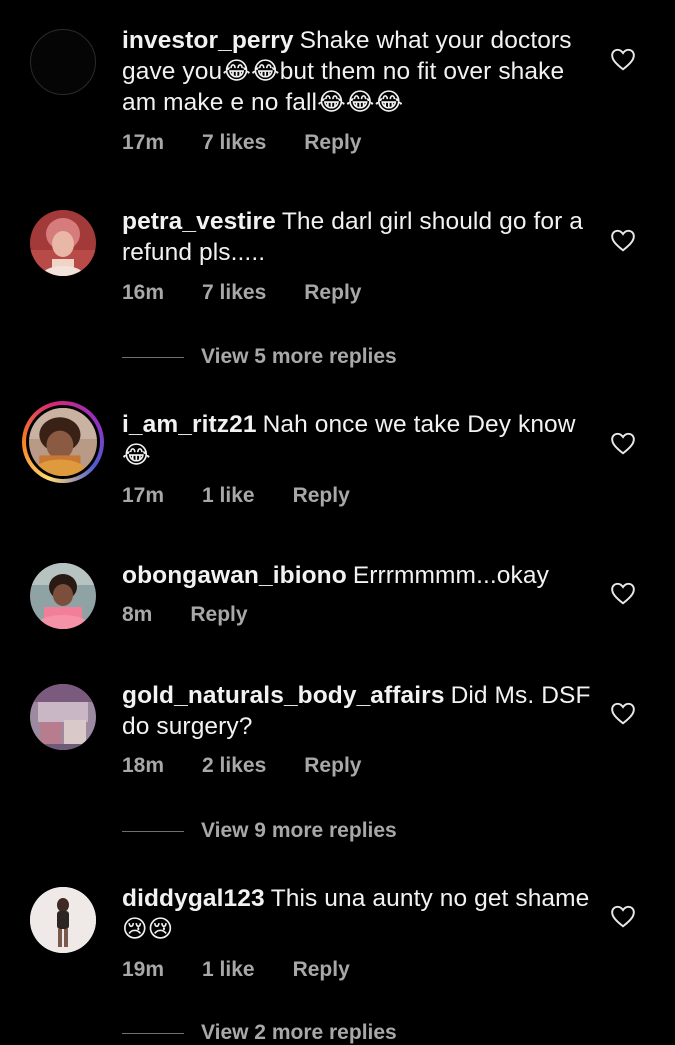 The height and width of the screenshot is (1045, 675). I want to click on comment-meta: 18m 2 likes Reply, so click(260, 766).